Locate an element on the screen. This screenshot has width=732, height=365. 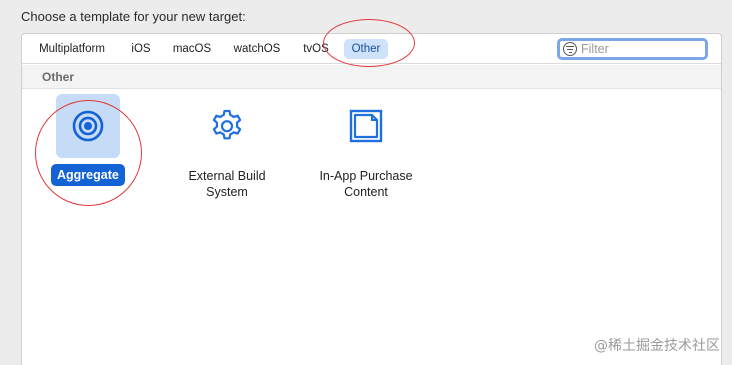
gear-icon is located at coordinates (227, 126).